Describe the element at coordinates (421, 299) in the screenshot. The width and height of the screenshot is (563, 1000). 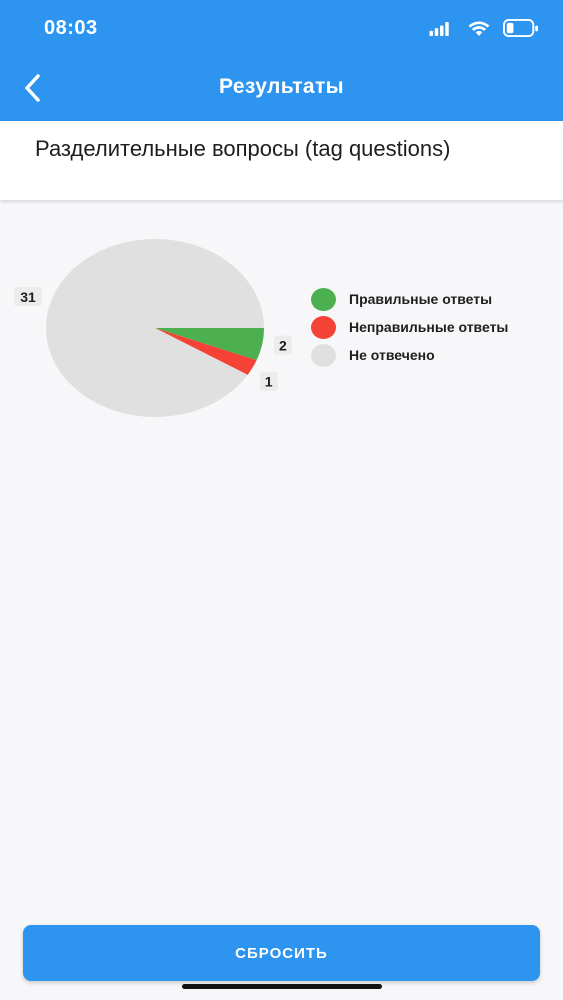
I see `legend-label: Правильные ответы` at that location.